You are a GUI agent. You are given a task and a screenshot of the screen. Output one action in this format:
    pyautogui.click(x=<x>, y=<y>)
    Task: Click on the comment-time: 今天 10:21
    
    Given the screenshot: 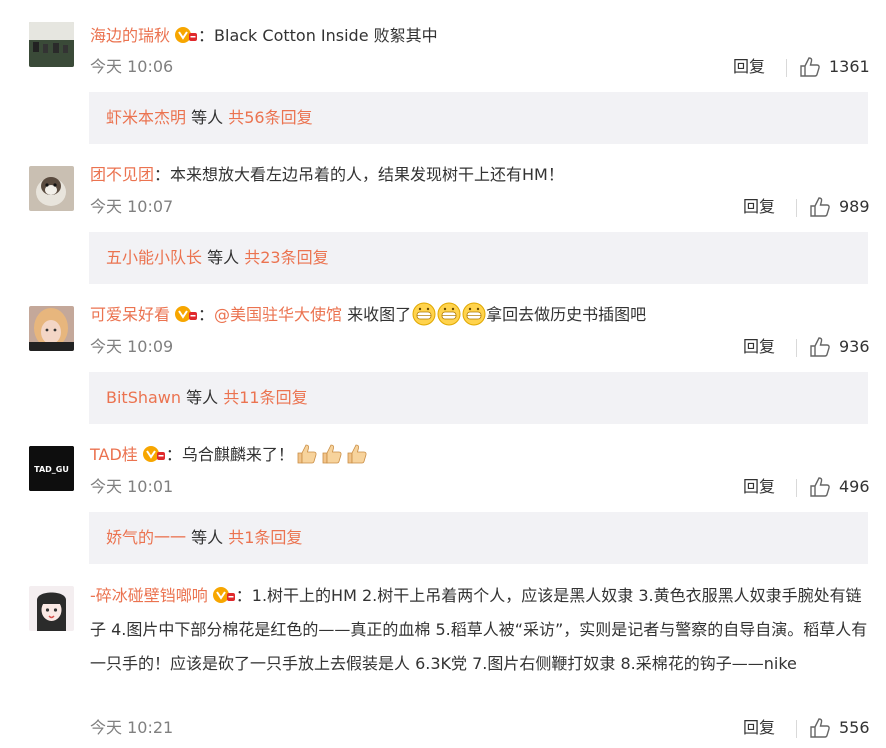 What is the action you would take?
    pyautogui.click(x=132, y=727)
    